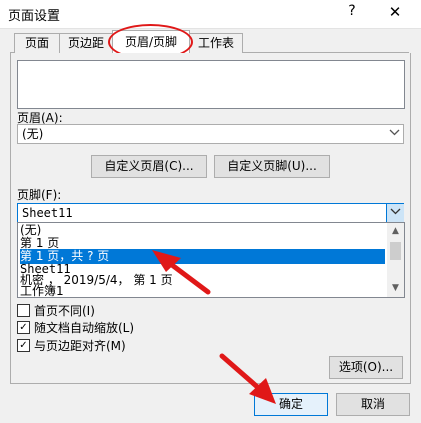 The height and width of the screenshot is (423, 421). Describe the element at coordinates (247, 378) in the screenshot. I see `arrow-to-ok-button` at that location.